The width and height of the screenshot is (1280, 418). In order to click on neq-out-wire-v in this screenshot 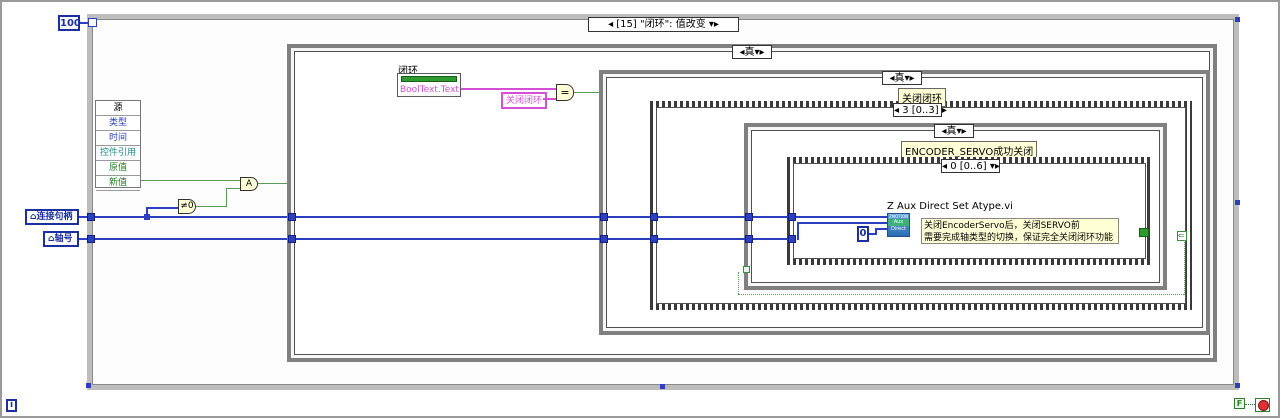, I will do `click(226, 197)`.